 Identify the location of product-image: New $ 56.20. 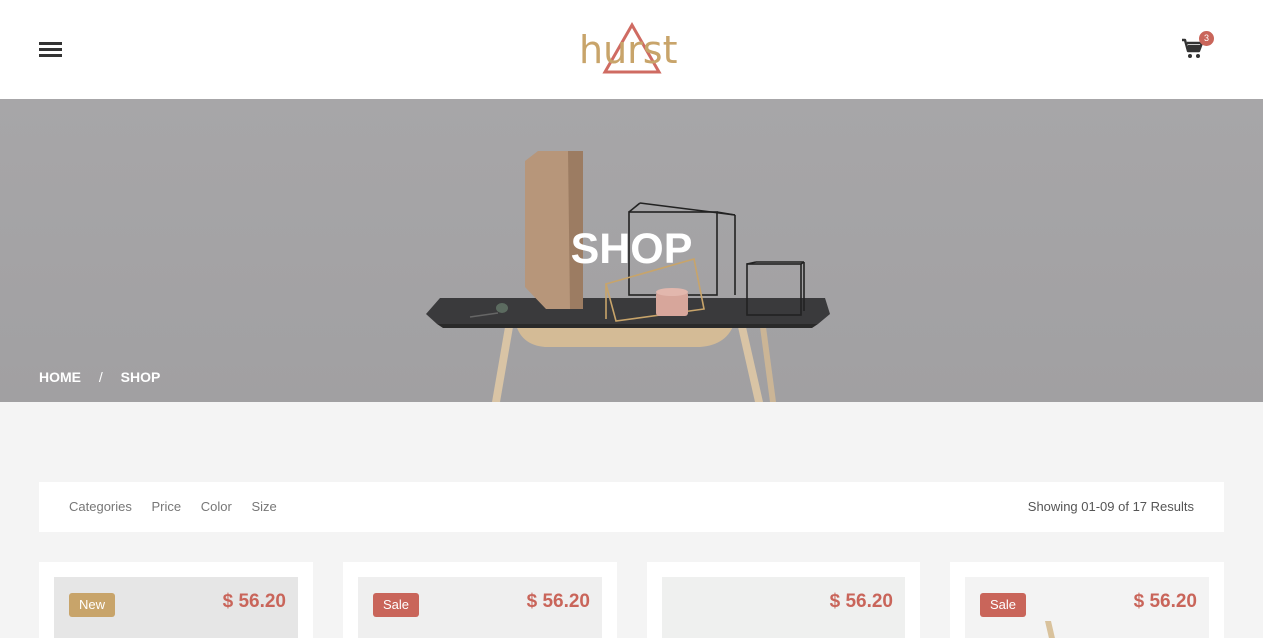
(176, 607).